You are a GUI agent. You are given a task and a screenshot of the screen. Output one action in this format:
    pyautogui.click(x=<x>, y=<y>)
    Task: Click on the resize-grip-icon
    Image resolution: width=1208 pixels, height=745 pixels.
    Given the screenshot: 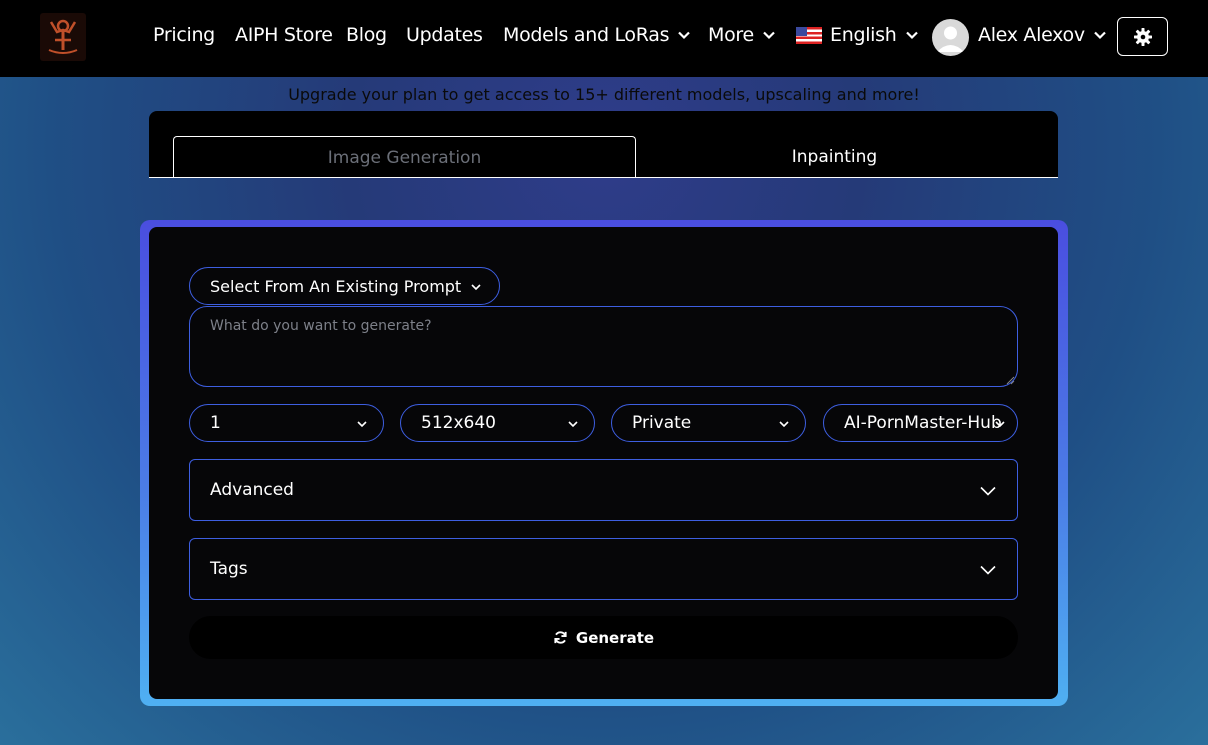 What is the action you would take?
    pyautogui.click(x=1010, y=380)
    